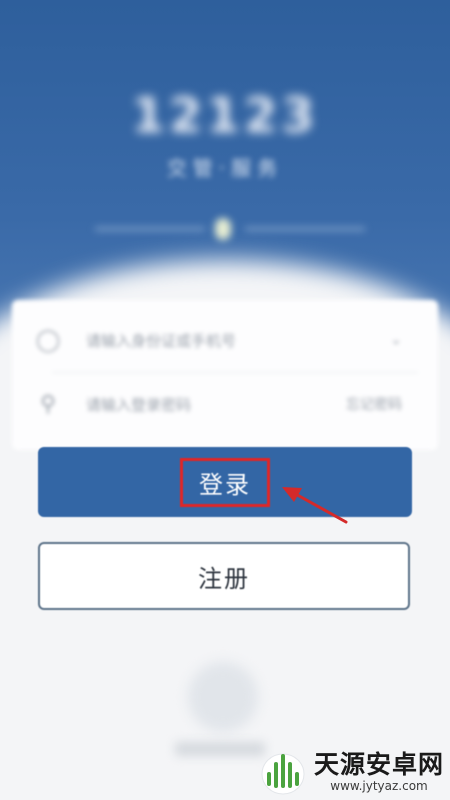  Describe the element at coordinates (139, 404) in the screenshot. I see `password-placeholder: 请输入登录密码` at that location.